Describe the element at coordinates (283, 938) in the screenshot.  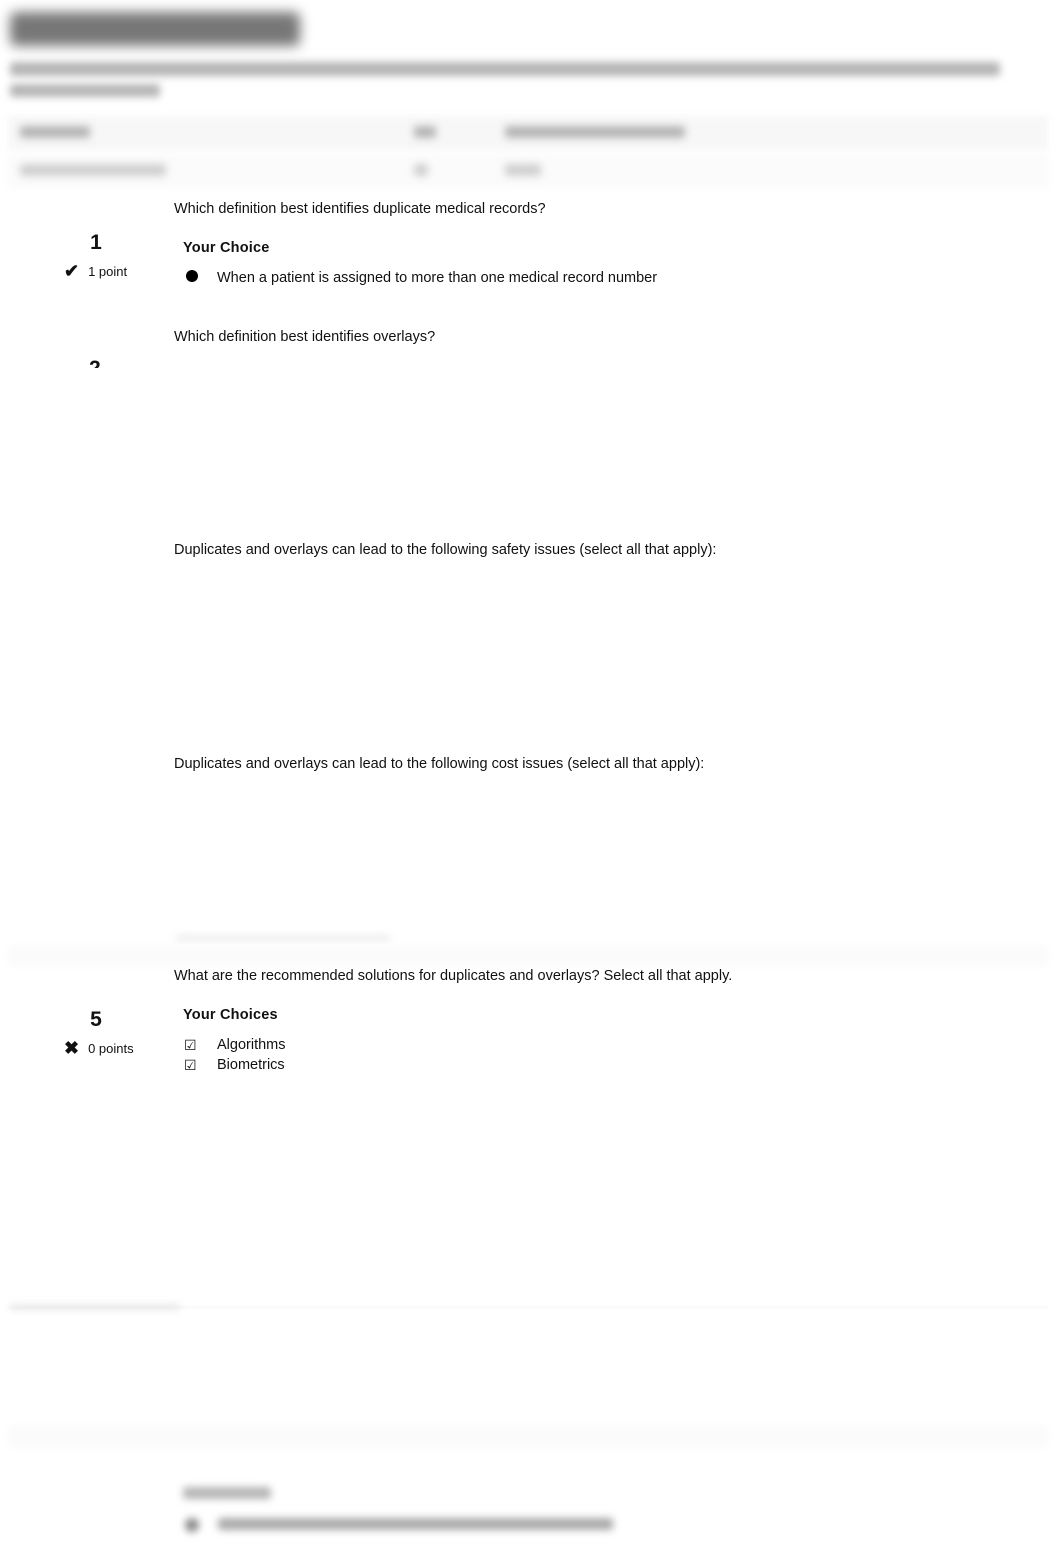
I see `obscured-text` at that location.